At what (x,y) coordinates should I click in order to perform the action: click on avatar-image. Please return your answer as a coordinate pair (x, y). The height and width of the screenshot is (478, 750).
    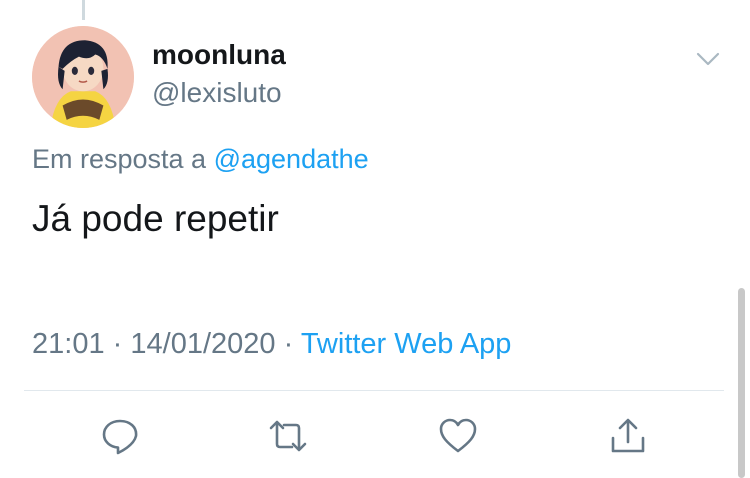
    Looking at the image, I should click on (83, 77).